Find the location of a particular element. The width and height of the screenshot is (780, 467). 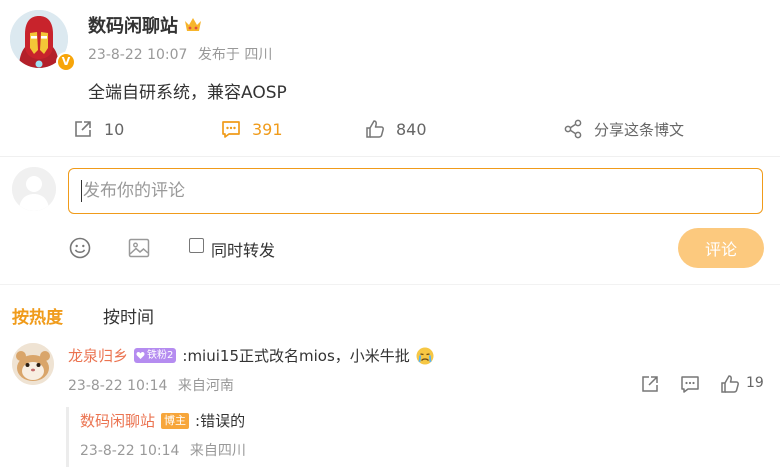

post-text: 全端自研系统，兼容AOSP is located at coordinates (187, 93).